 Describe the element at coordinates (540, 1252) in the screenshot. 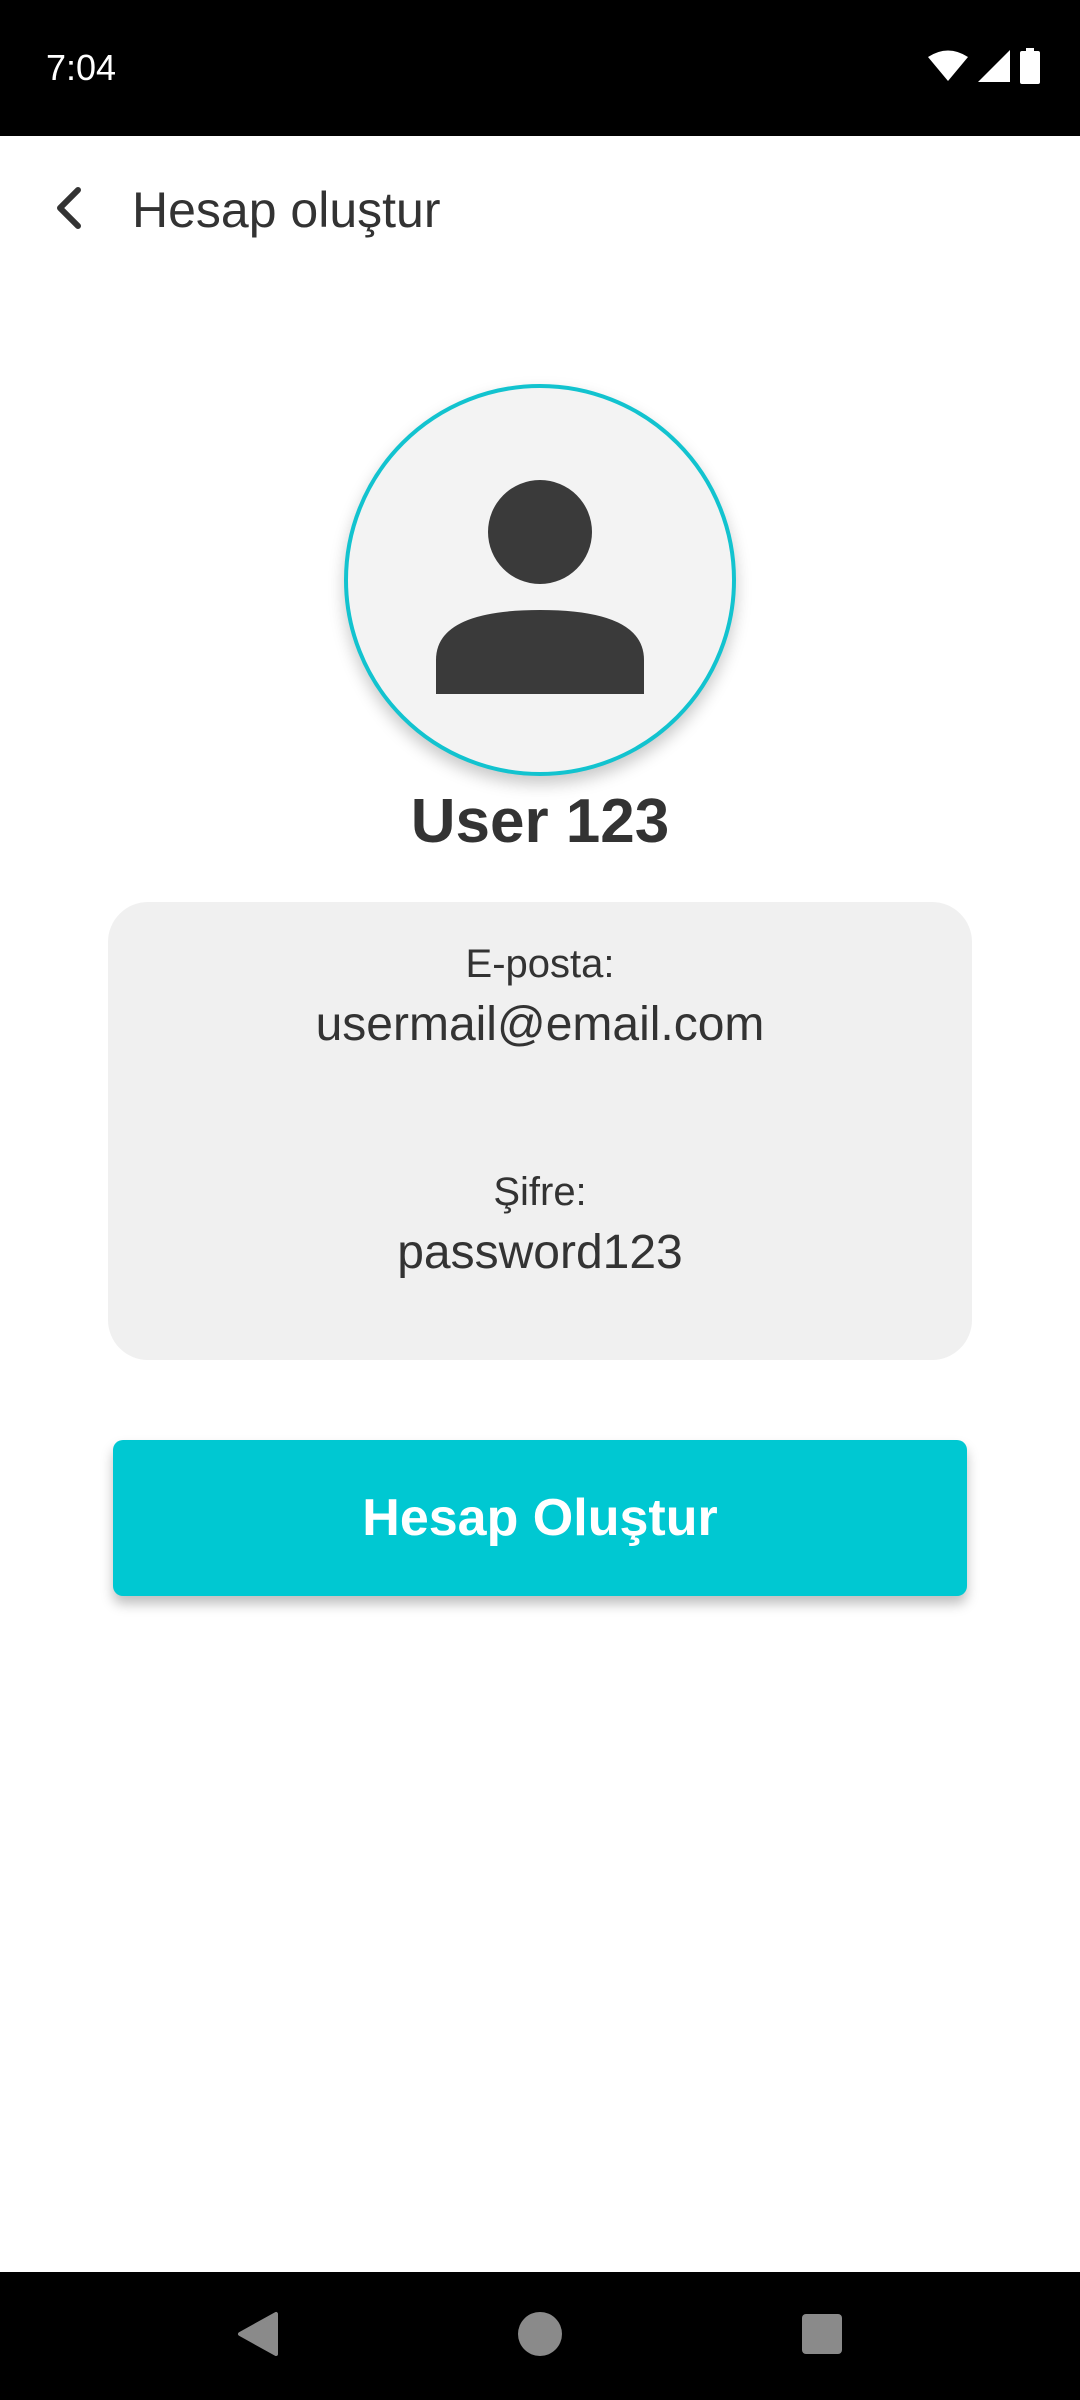

I see `password-value: password123` at that location.